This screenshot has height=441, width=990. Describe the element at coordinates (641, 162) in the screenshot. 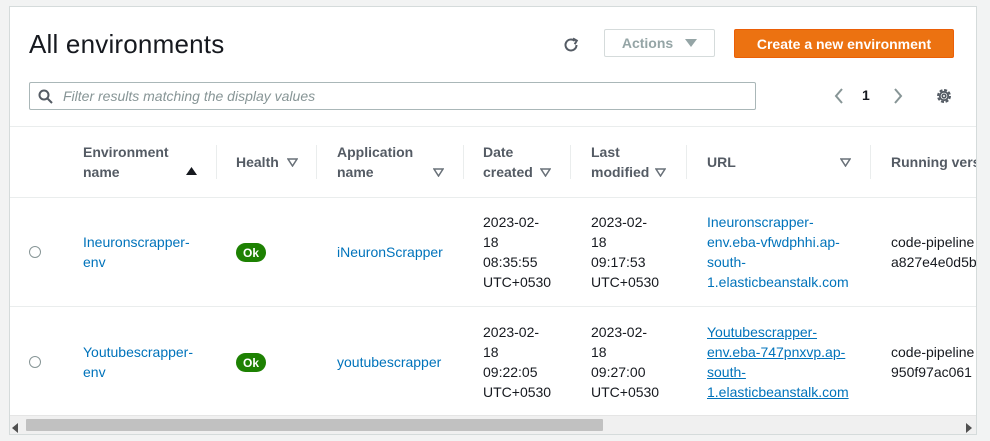

I see `column-header-last-modified: Last modified` at that location.